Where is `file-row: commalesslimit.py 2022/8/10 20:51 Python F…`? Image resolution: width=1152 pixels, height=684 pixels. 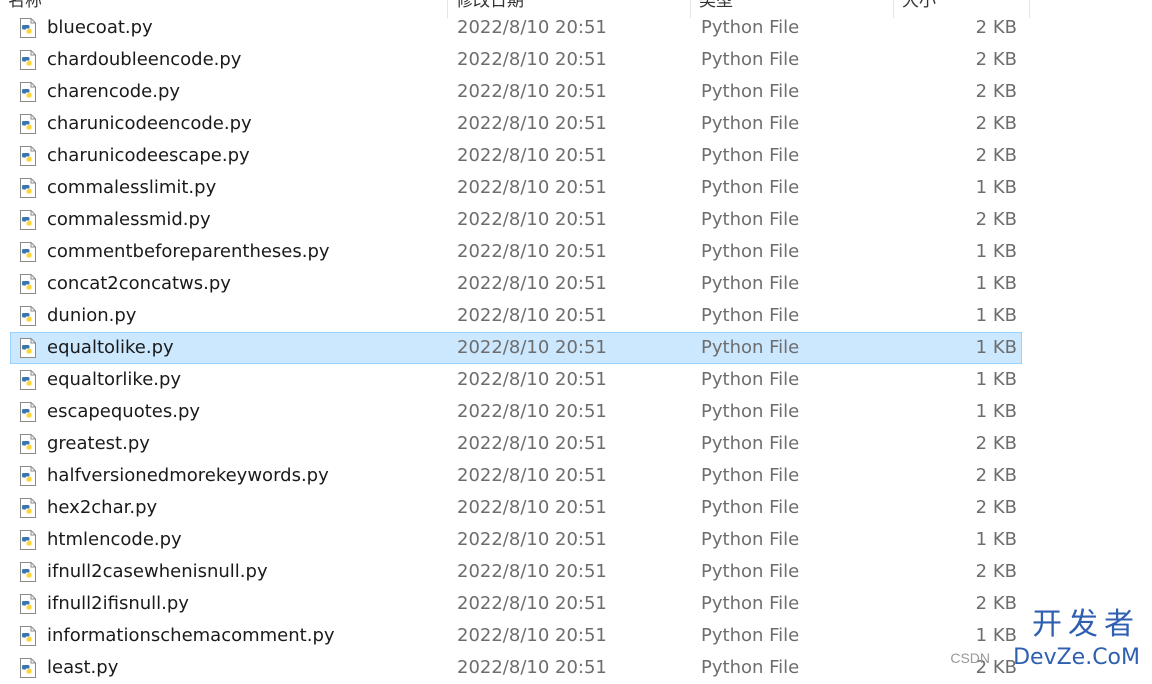
file-row: commalesslimit.py 2022/8/10 20:51 Python F… is located at coordinates (516, 188).